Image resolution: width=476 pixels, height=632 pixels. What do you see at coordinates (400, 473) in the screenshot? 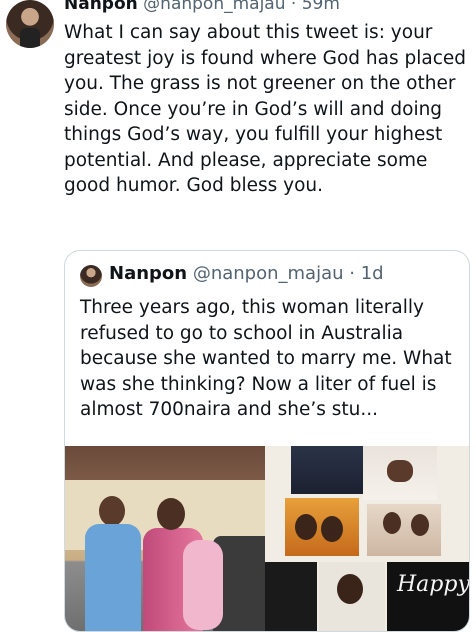
I see `collage-ring-photo` at bounding box center [400, 473].